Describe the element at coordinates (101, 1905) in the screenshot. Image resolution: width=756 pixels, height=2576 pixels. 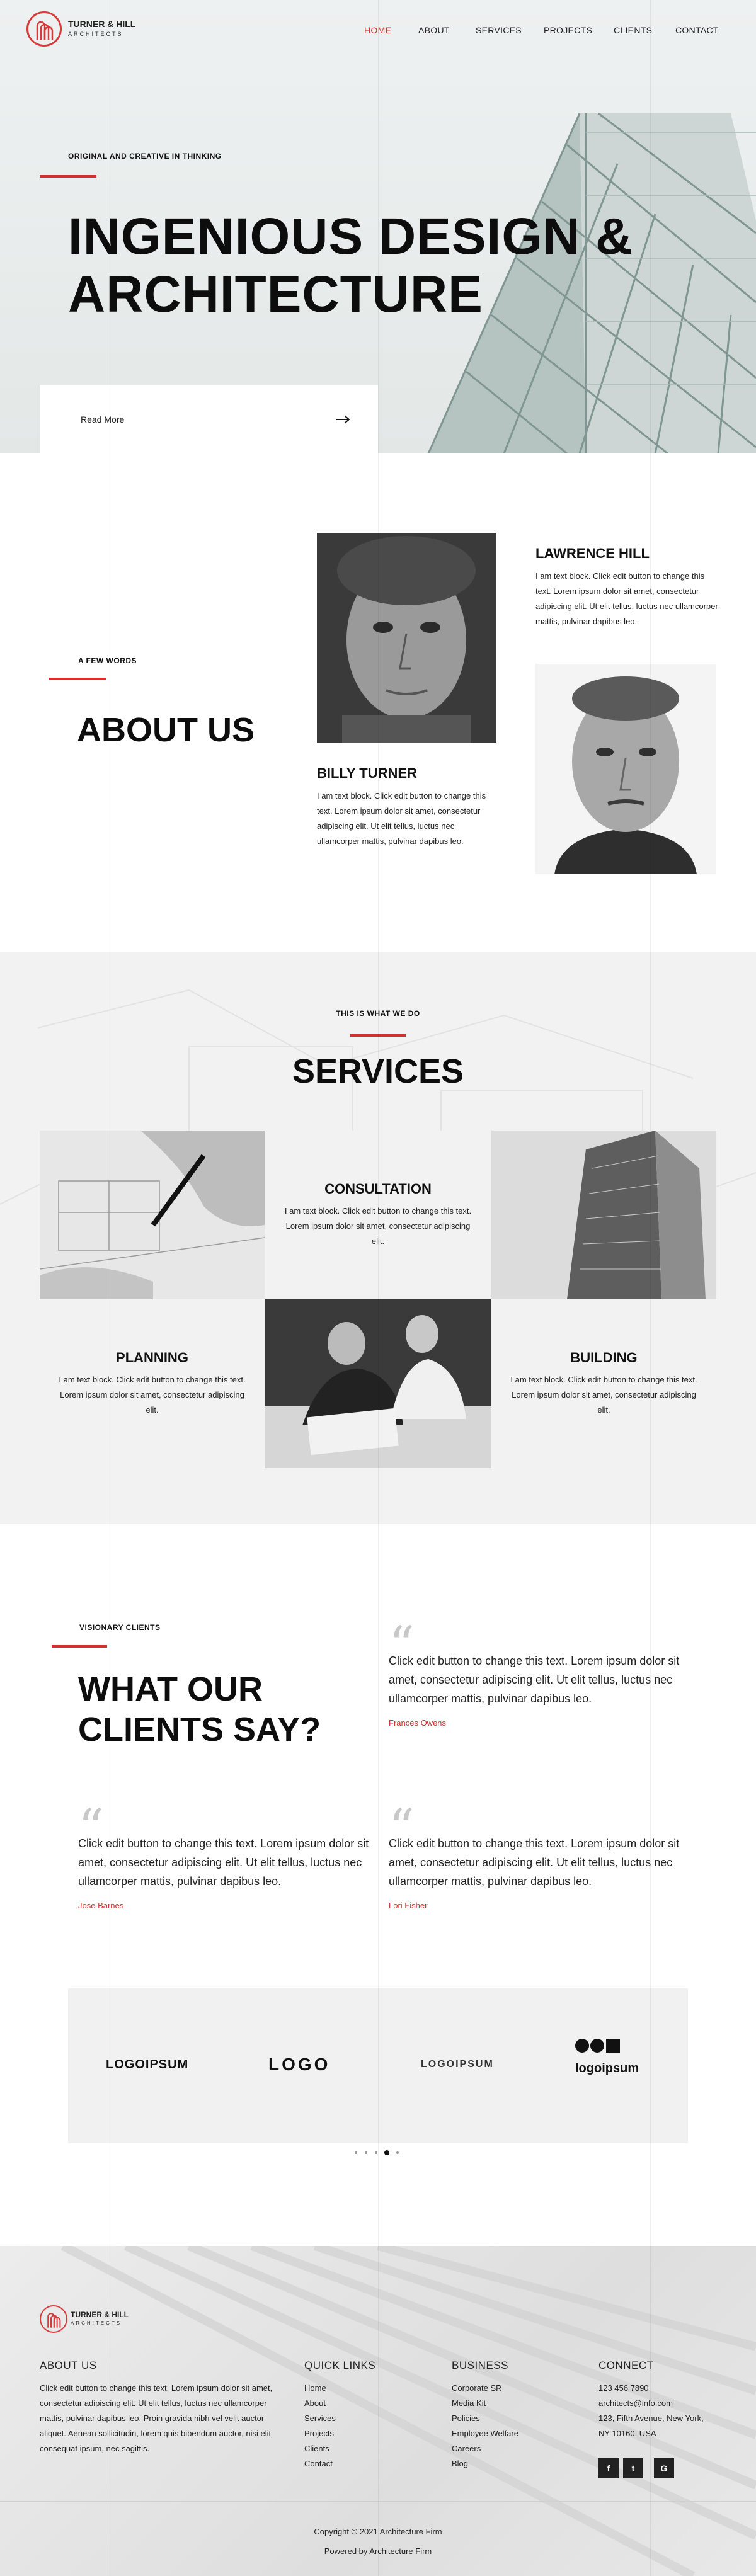
I see `testimonial-2-author: Jose Barnes` at that location.